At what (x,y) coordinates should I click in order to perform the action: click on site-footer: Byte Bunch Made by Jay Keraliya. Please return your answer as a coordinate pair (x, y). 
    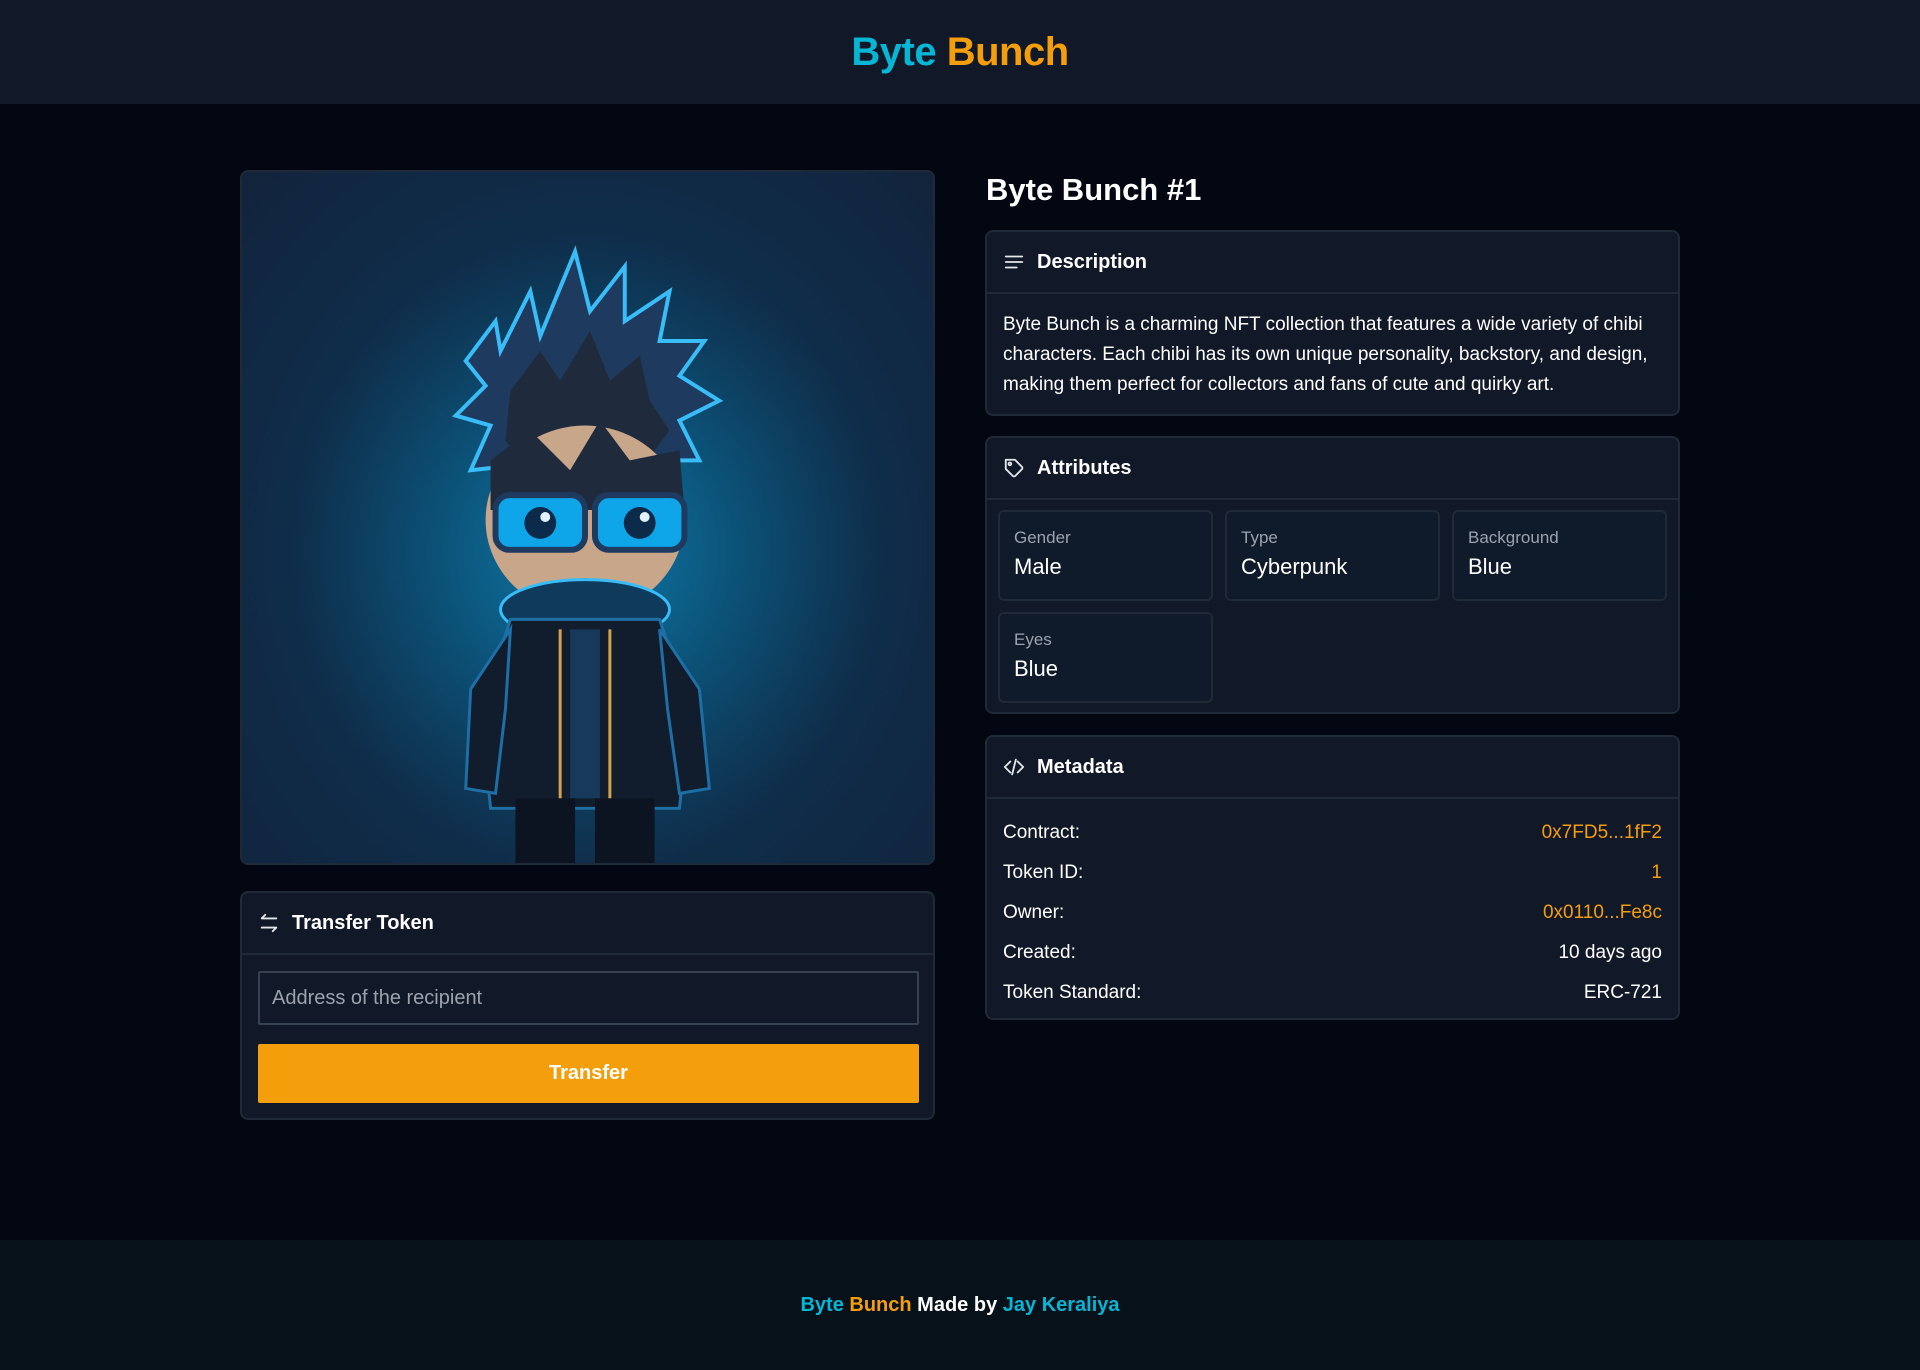
    Looking at the image, I should click on (960, 1305).